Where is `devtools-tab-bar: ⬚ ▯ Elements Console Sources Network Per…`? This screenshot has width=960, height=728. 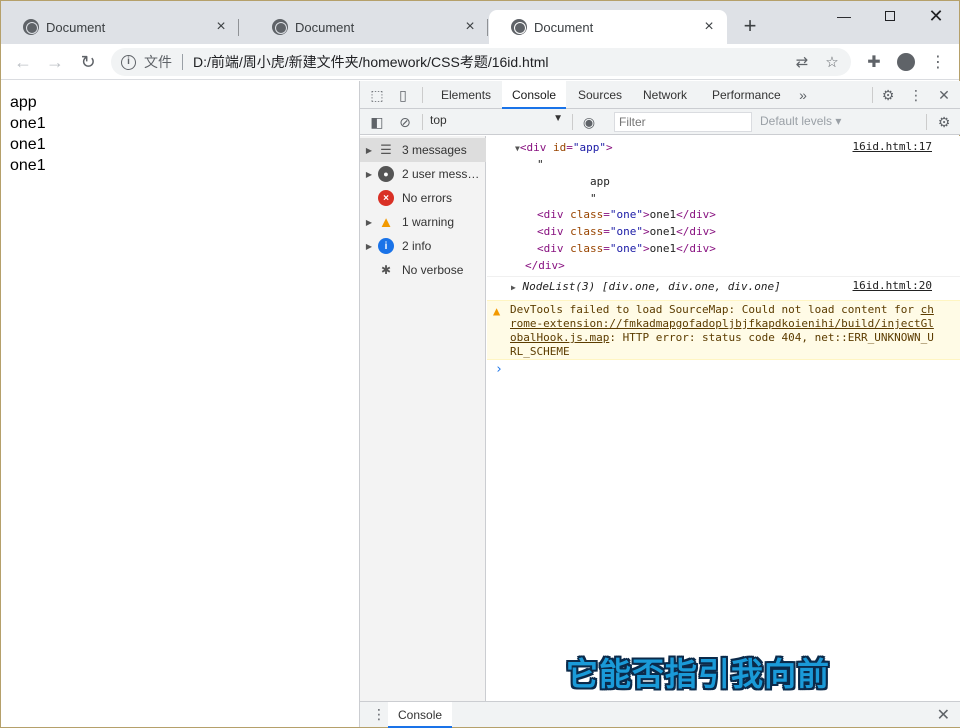
devtools-tab-bar: ⬚ ▯ Elements Console Sources Network Per… is located at coordinates (660, 95).